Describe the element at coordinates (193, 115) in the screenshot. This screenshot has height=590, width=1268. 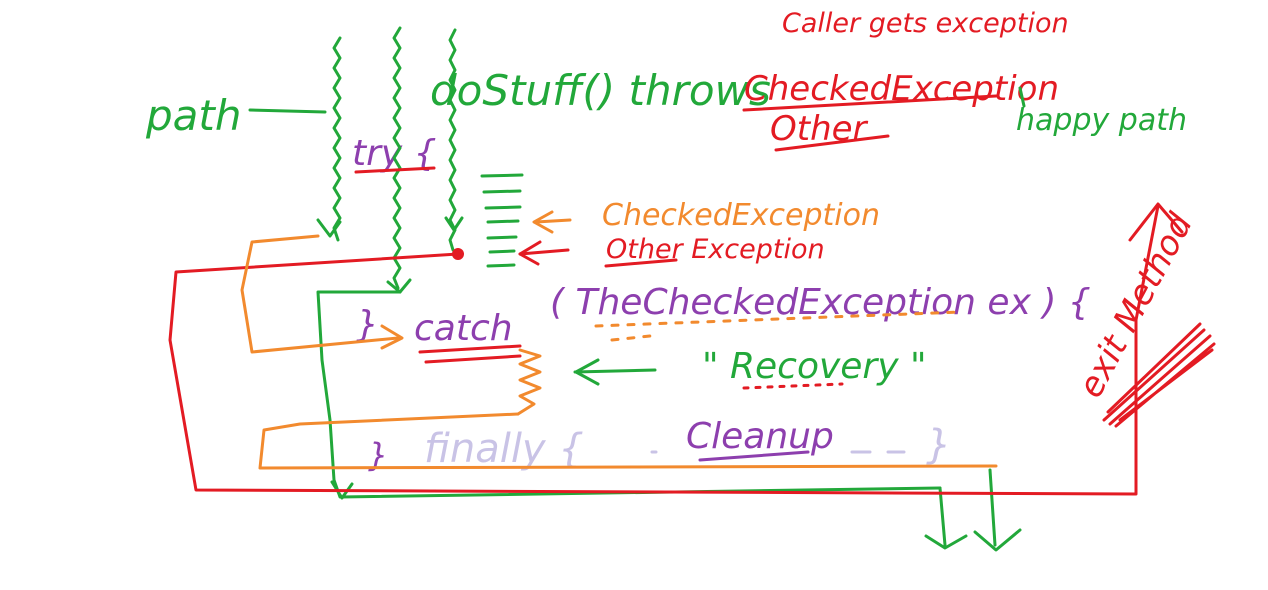
I see `path-label: path` at that location.